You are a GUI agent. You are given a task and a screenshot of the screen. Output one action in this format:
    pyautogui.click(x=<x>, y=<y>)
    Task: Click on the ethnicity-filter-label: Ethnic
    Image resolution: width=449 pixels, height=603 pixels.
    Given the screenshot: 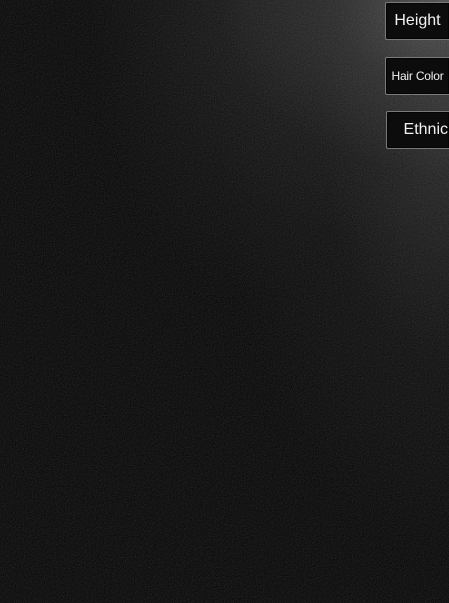 What is the action you would take?
    pyautogui.click(x=425, y=129)
    